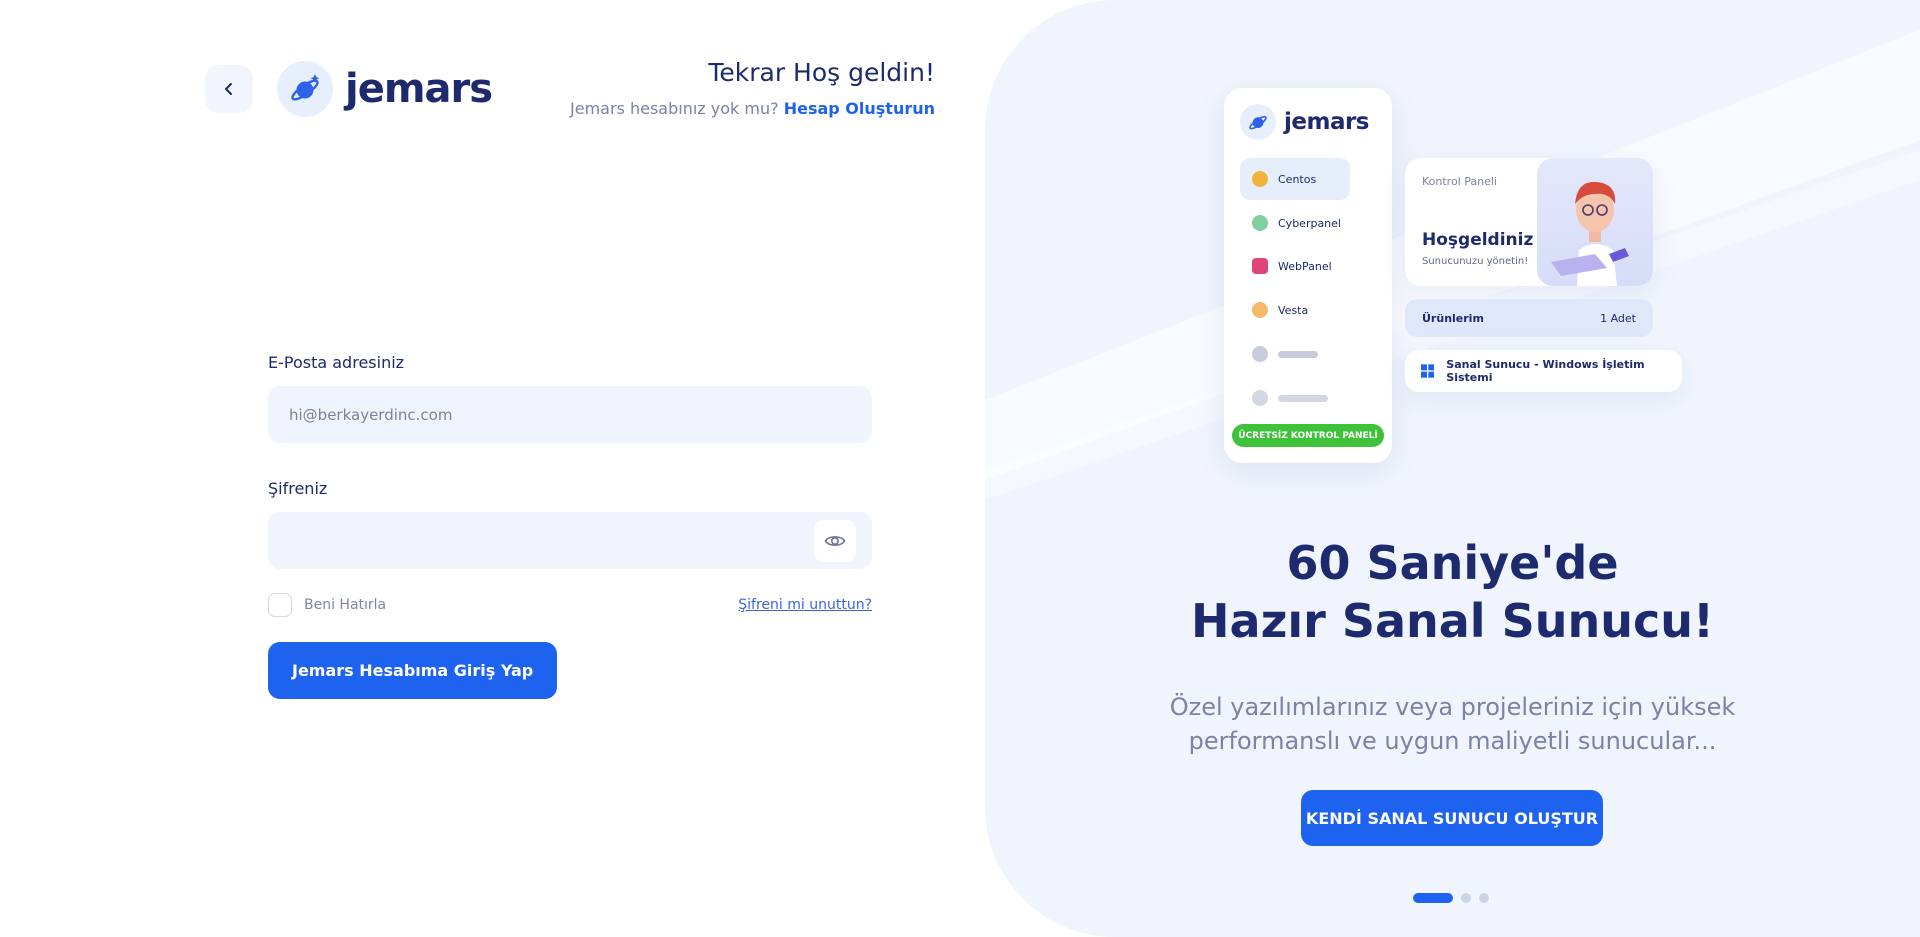  What do you see at coordinates (1309, 223) in the screenshot?
I see `menu-label: Cyberpanel` at bounding box center [1309, 223].